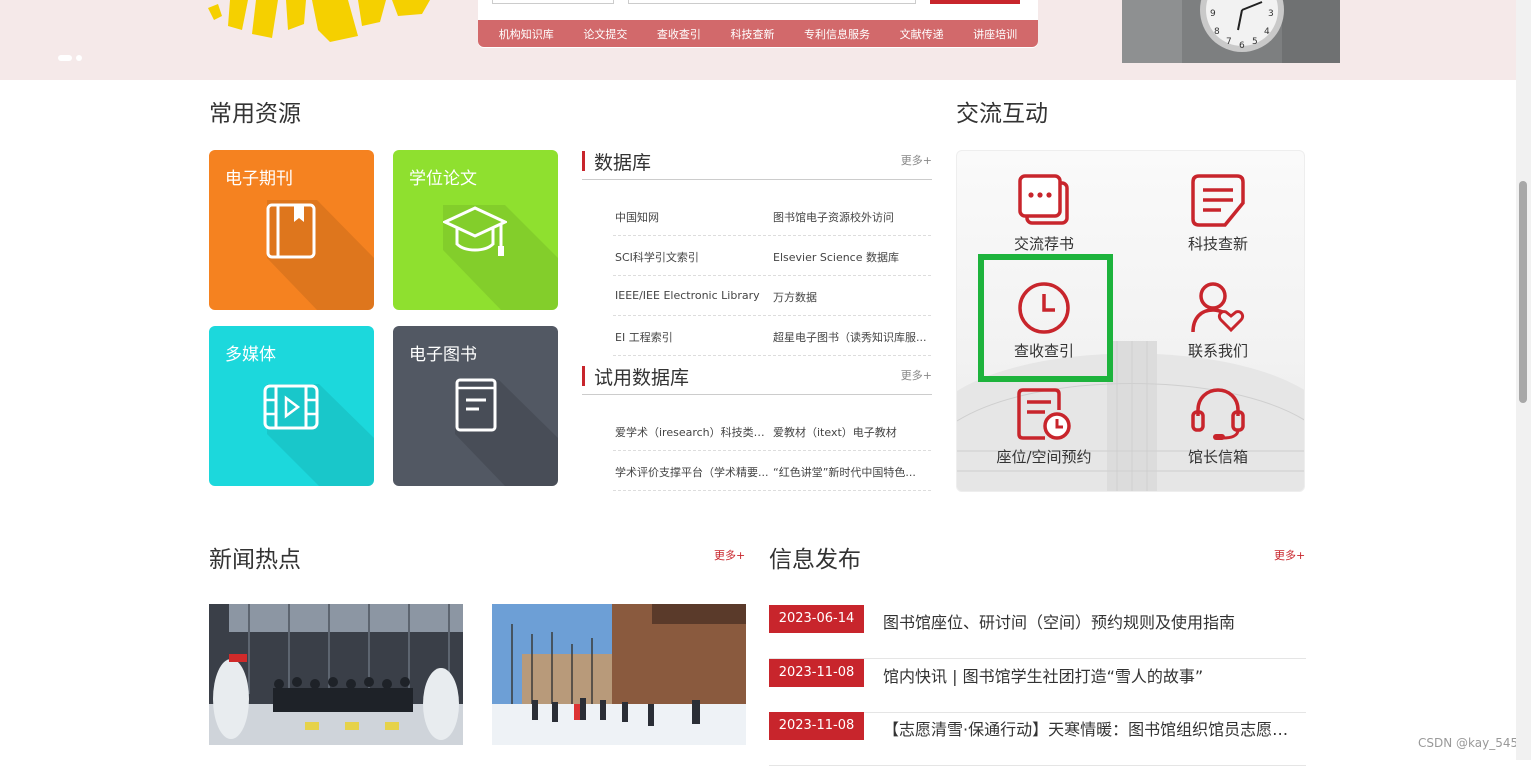  Describe the element at coordinates (1255, 42) in the screenshot. I see `svg-text: 5` at that location.